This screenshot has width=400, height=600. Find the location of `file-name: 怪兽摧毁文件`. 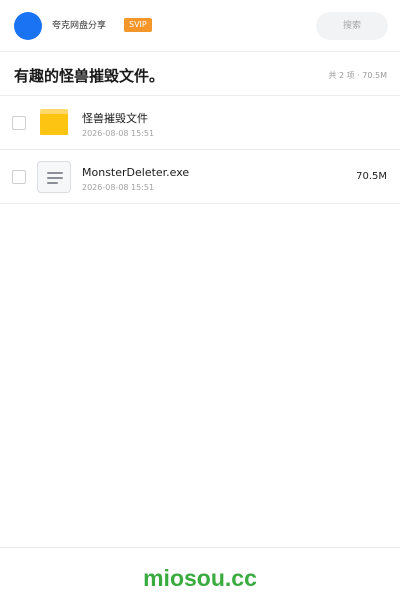

file-name: 怪兽摧毁文件 is located at coordinates (115, 119).